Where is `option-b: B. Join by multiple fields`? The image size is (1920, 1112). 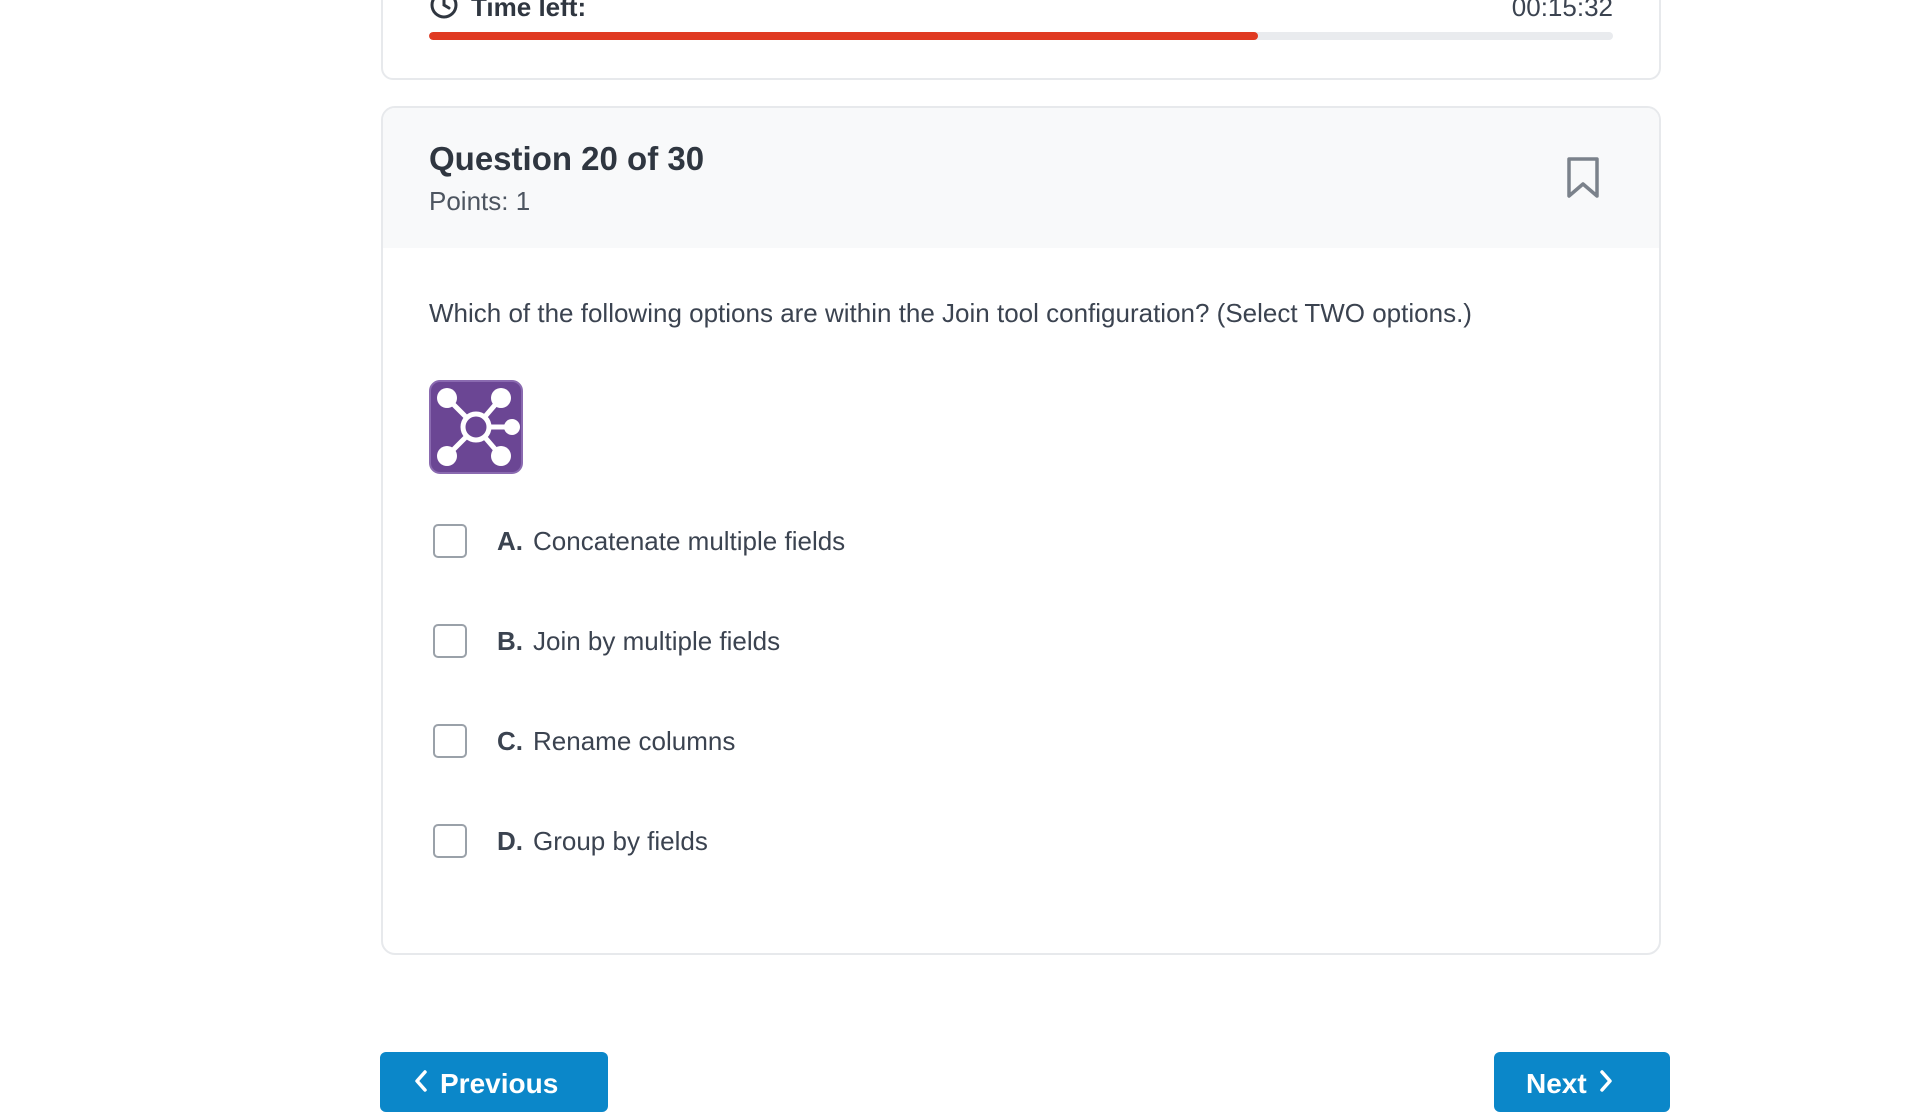 option-b: B. Join by multiple fields is located at coordinates (637, 641).